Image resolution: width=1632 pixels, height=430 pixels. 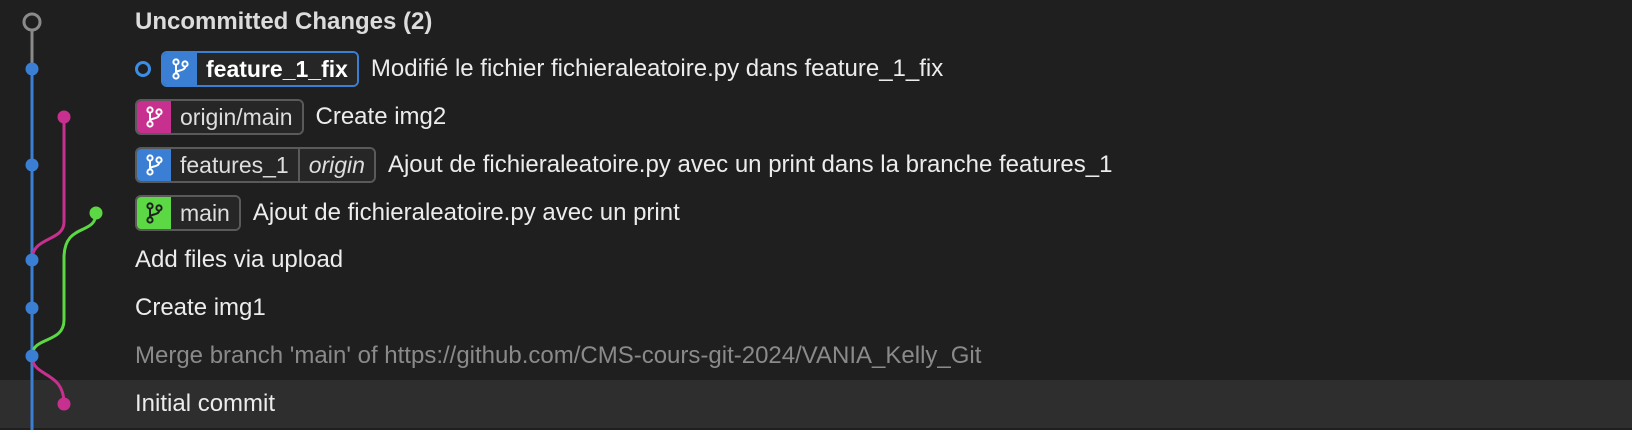 What do you see at coordinates (381, 116) in the screenshot?
I see `commit-message: Create img2` at bounding box center [381, 116].